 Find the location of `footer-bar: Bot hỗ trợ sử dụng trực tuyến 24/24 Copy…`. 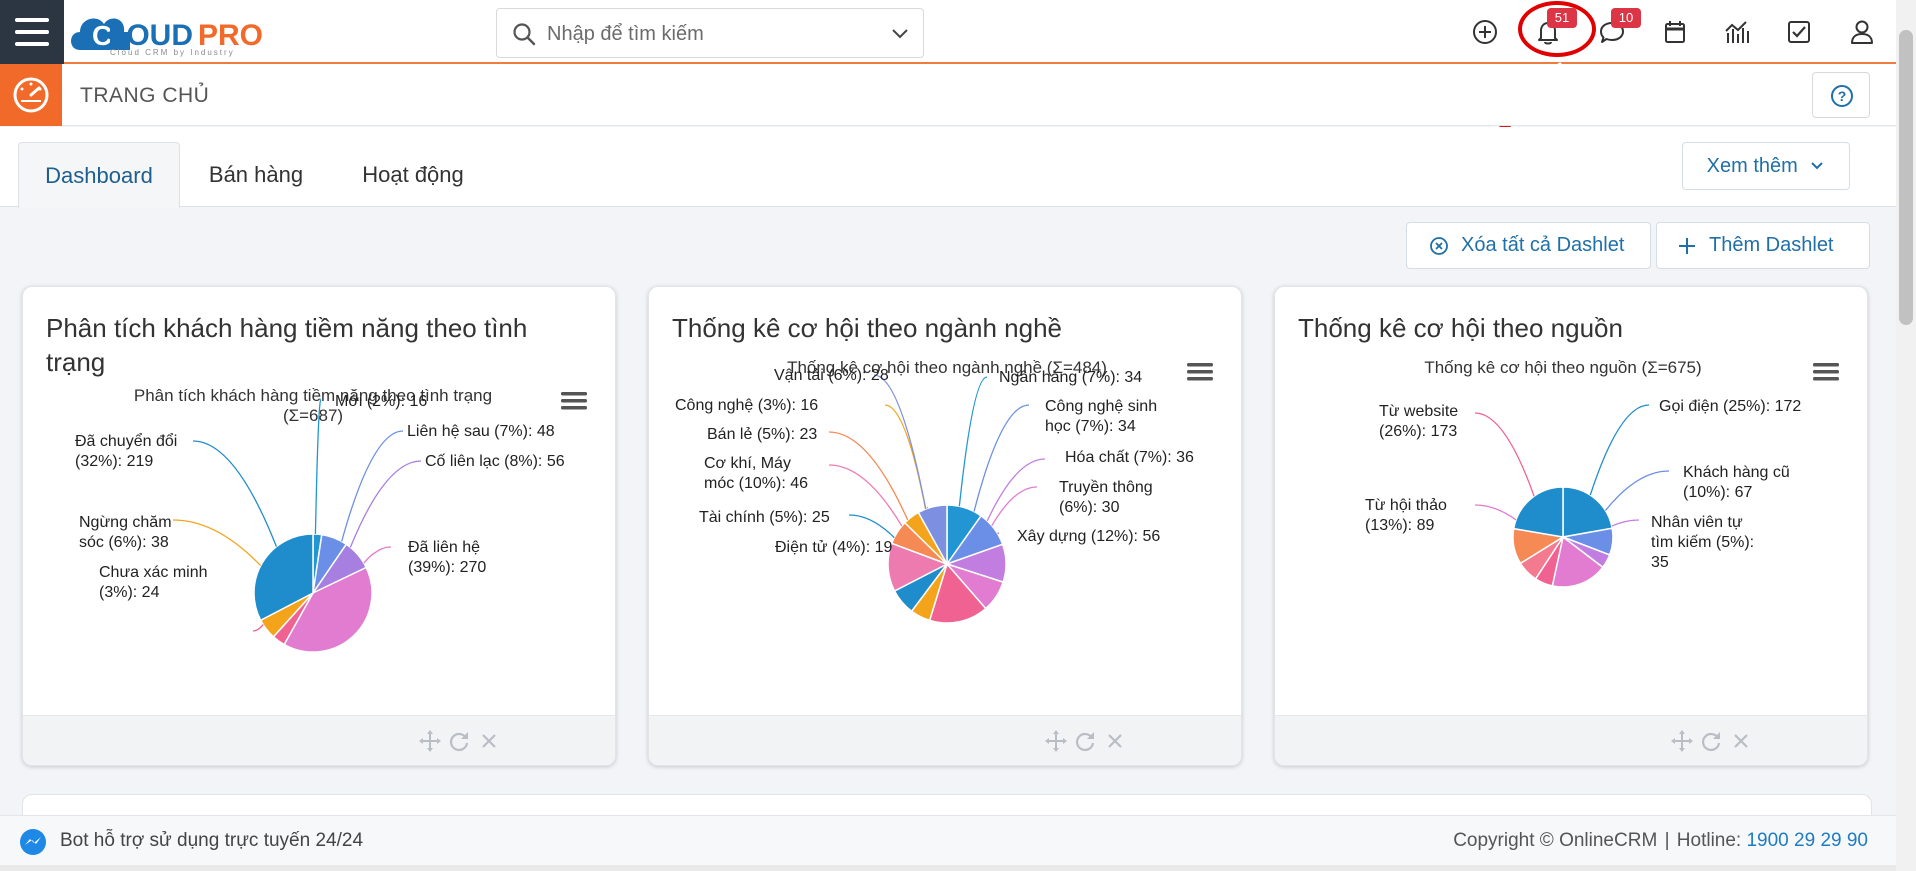

footer-bar: Bot hỗ trợ sử dụng trực tuyến 24/24 Copy… is located at coordinates (948, 840).